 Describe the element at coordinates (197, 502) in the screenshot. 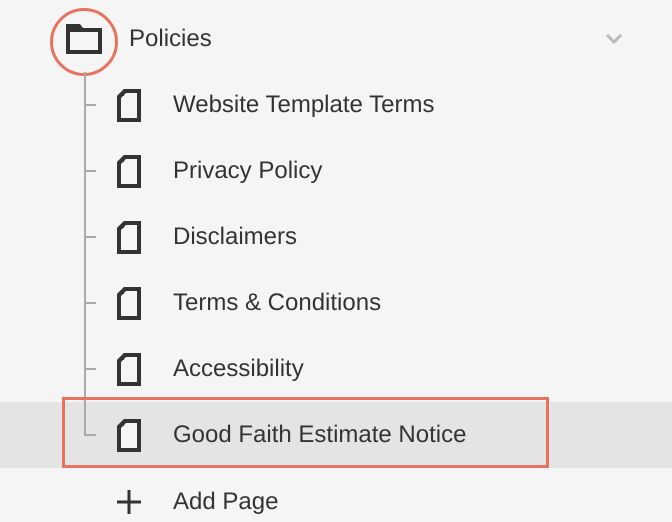

I see `add-page-button: Add Page` at that location.